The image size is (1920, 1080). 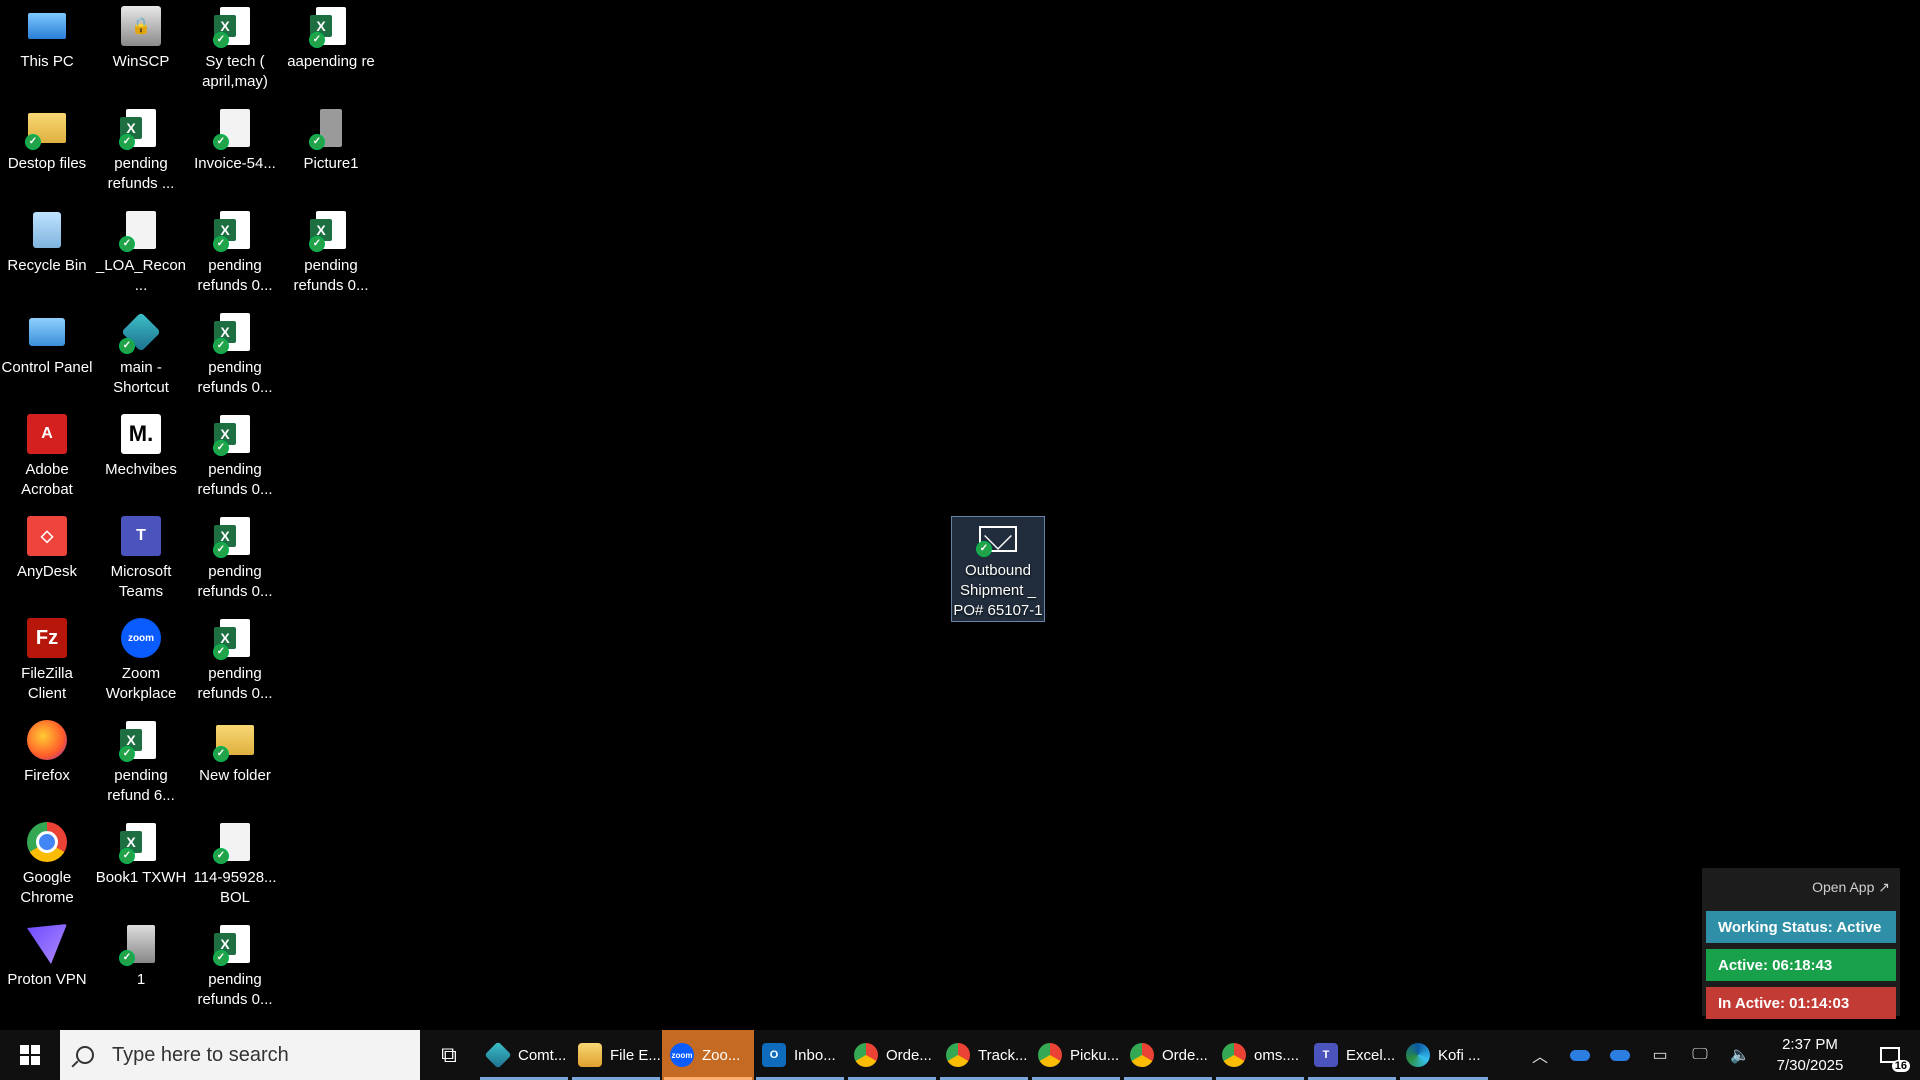 I want to click on firefox-item: Firefox, so click(x=47, y=762).